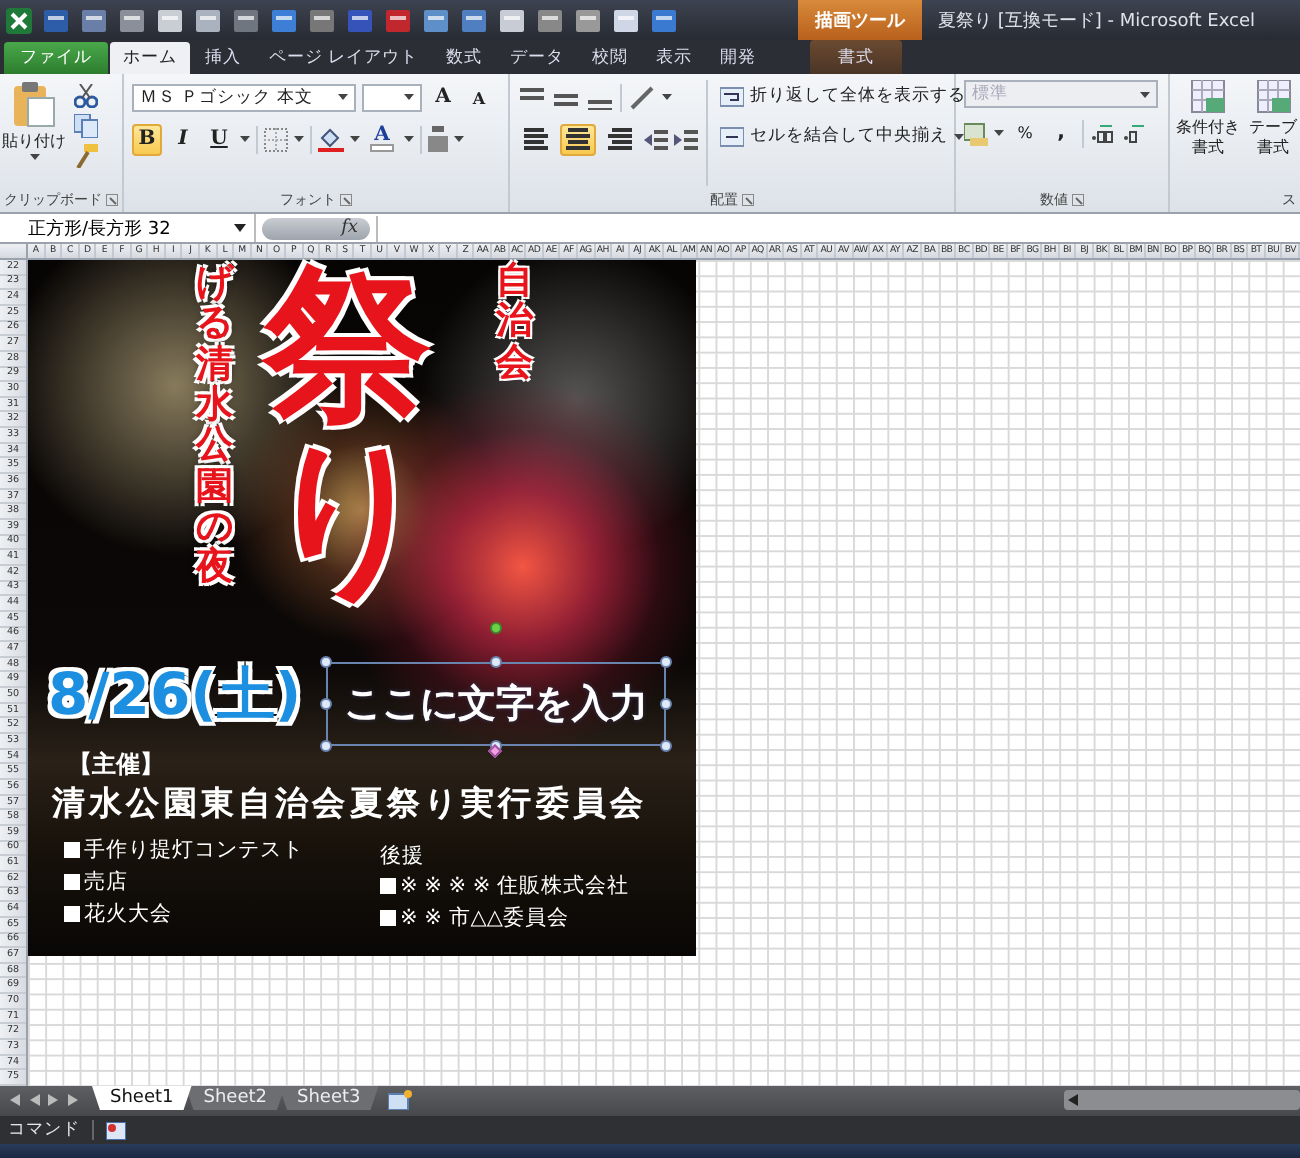 The width and height of the screenshot is (1300, 1158). Describe the element at coordinates (244, 97) in the screenshot. I see `font-name-dropdown: ＭＳ Ｐゴシック 本文` at that location.